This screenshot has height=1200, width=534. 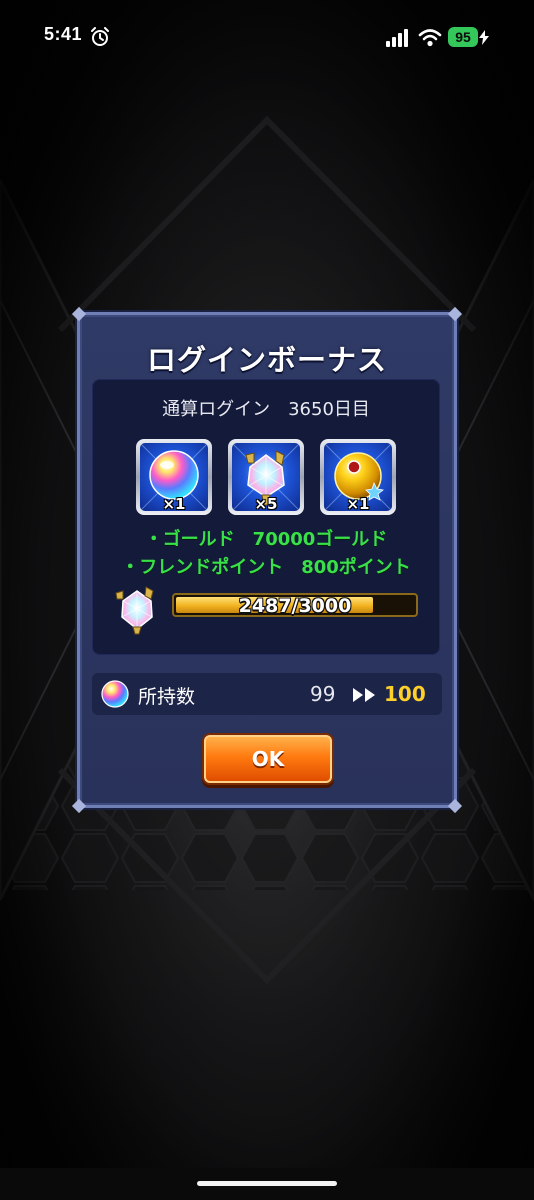 What do you see at coordinates (364, 695) in the screenshot?
I see `double-arrow-icon` at bounding box center [364, 695].